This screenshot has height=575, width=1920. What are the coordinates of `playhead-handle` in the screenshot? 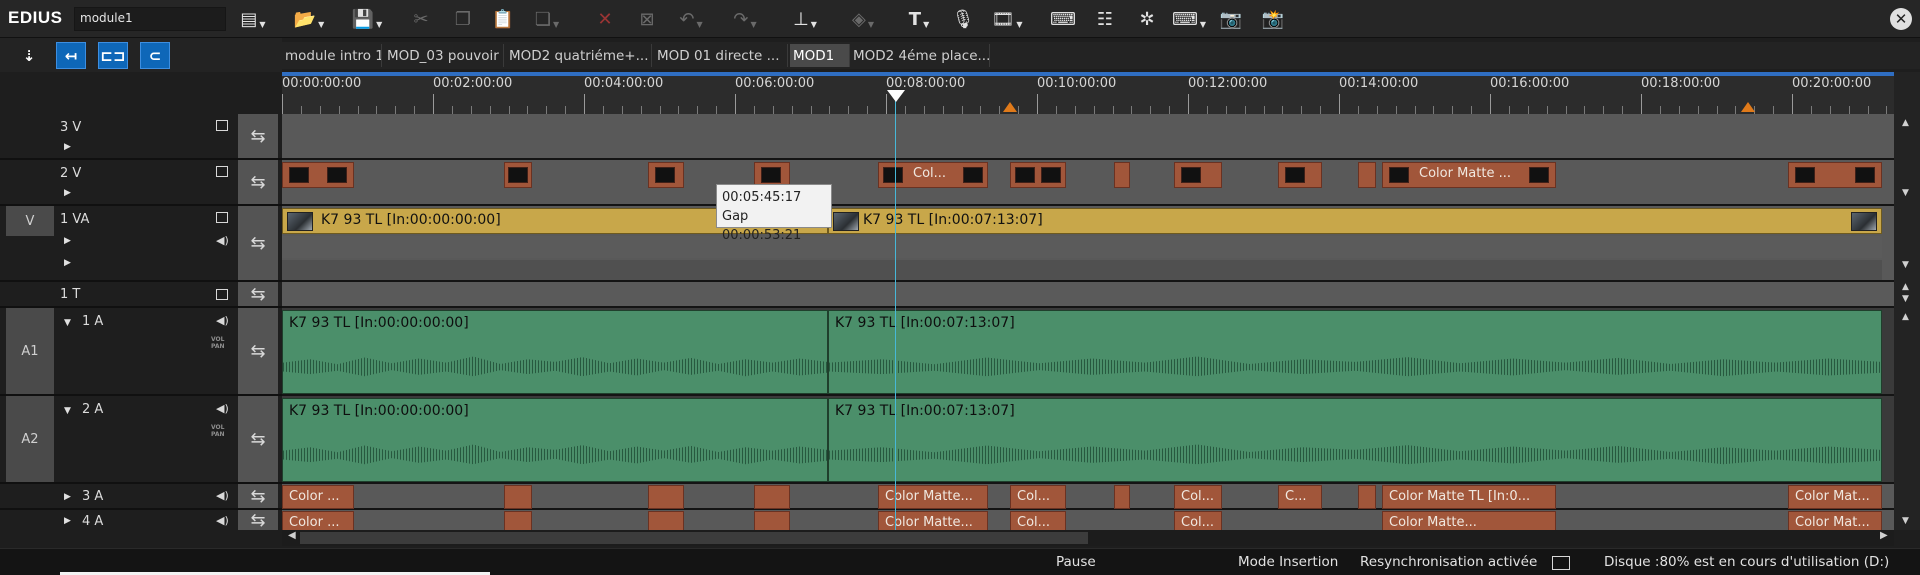 It's located at (896, 96).